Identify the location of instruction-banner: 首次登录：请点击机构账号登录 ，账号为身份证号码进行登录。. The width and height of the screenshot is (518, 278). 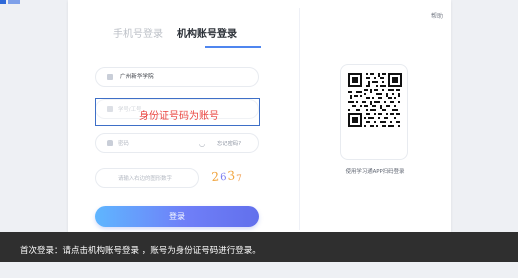
(259, 247).